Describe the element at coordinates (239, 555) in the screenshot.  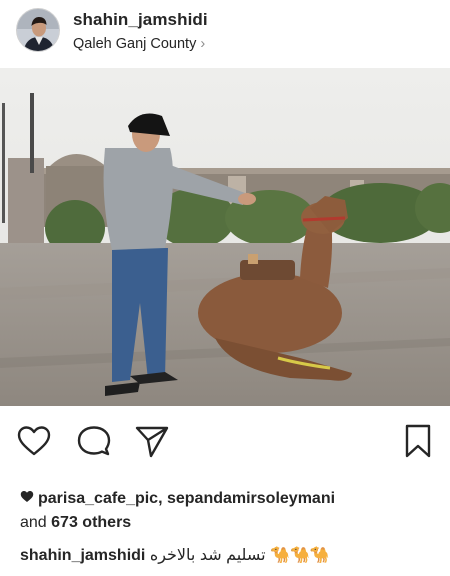
I see `caption-text: تسلیم شد بالاخره 🐪🐪🐪` at that location.